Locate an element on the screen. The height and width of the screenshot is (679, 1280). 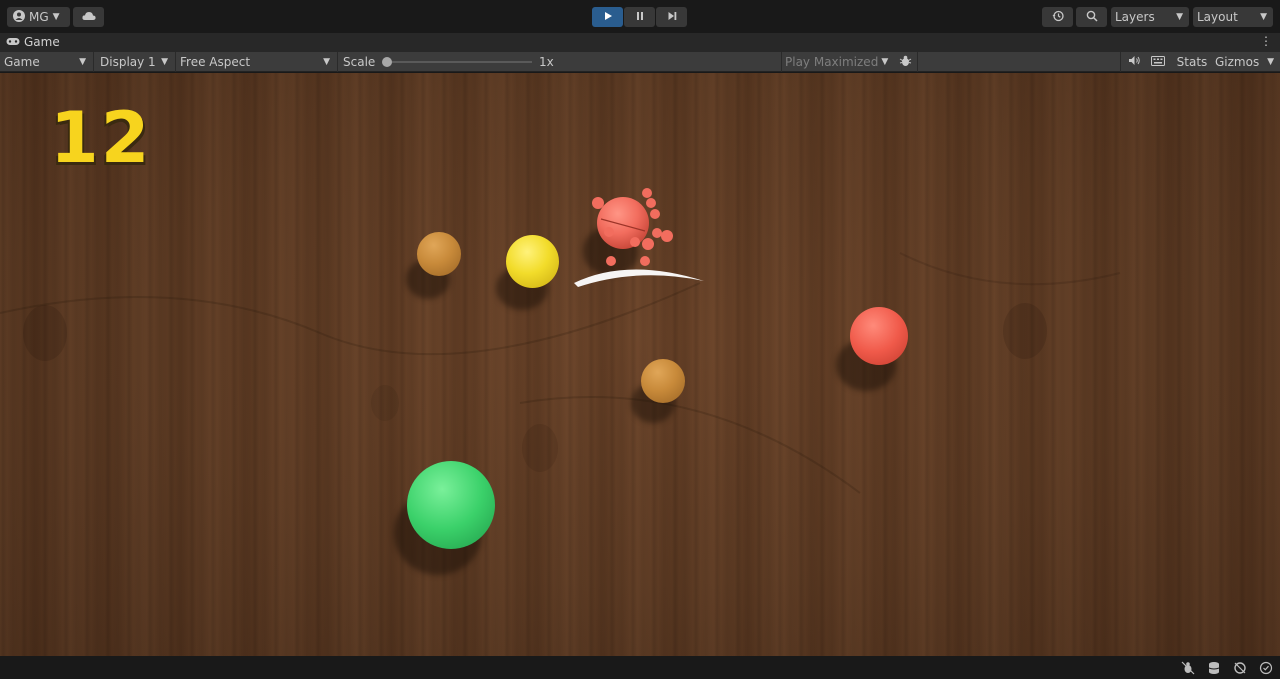
scale-slider: Scale 1x is located at coordinates (450, 62).